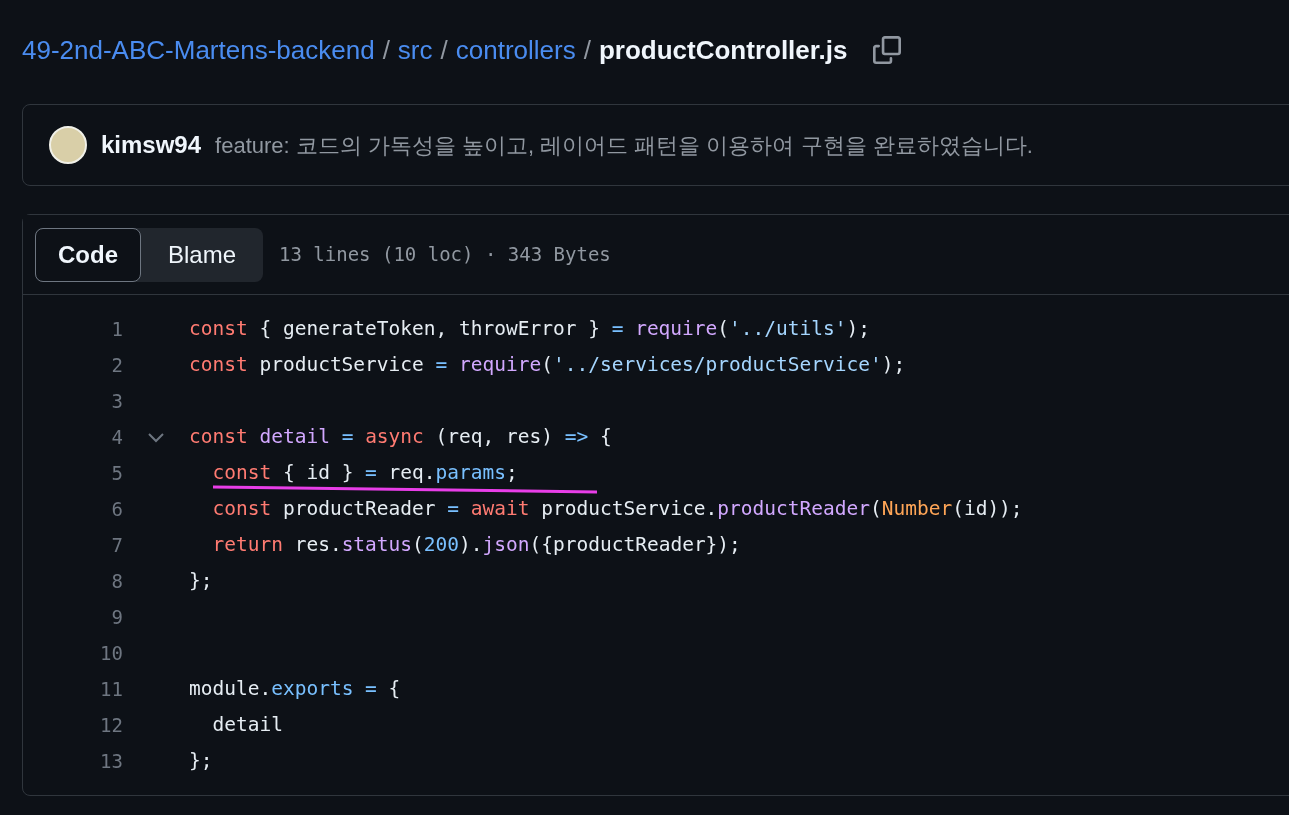 The height and width of the screenshot is (815, 1289). What do you see at coordinates (515, 50) in the screenshot?
I see `breadcrumb-link: controllers` at bounding box center [515, 50].